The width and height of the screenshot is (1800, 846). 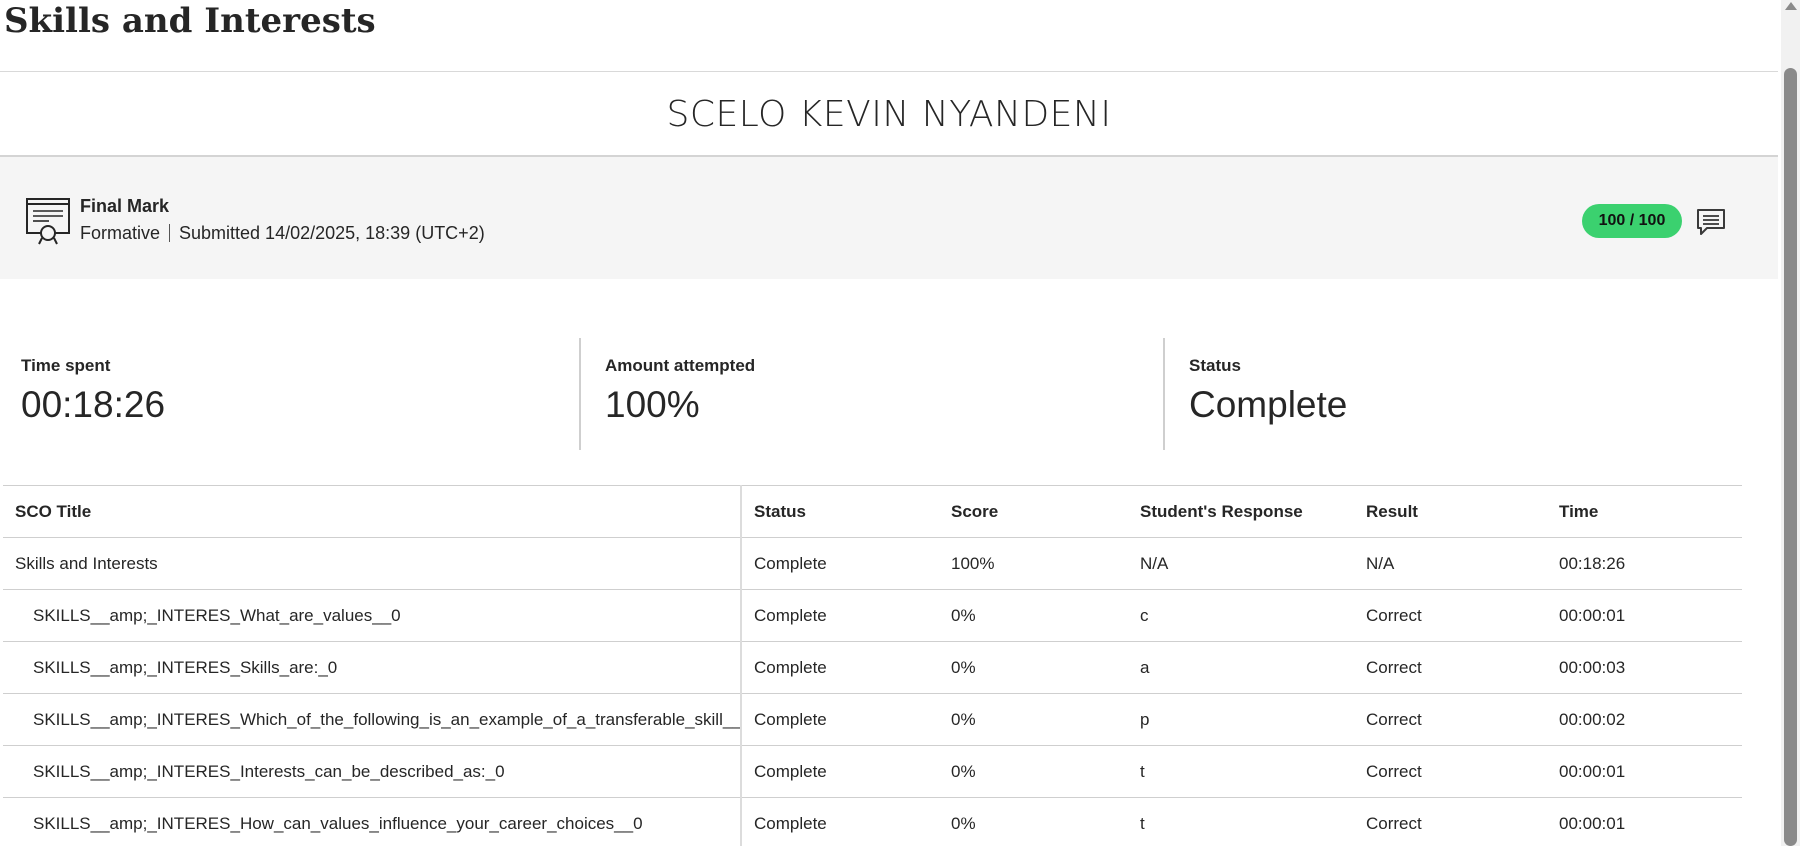 What do you see at coordinates (973, 563) in the screenshot?
I see `score-cell: 100%` at bounding box center [973, 563].